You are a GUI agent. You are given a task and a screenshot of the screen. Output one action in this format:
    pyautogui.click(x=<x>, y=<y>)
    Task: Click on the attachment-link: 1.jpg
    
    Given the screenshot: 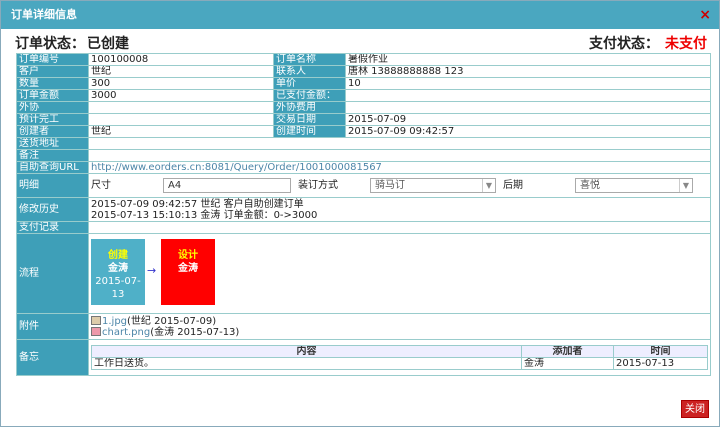 What is the action you would take?
    pyautogui.click(x=114, y=321)
    